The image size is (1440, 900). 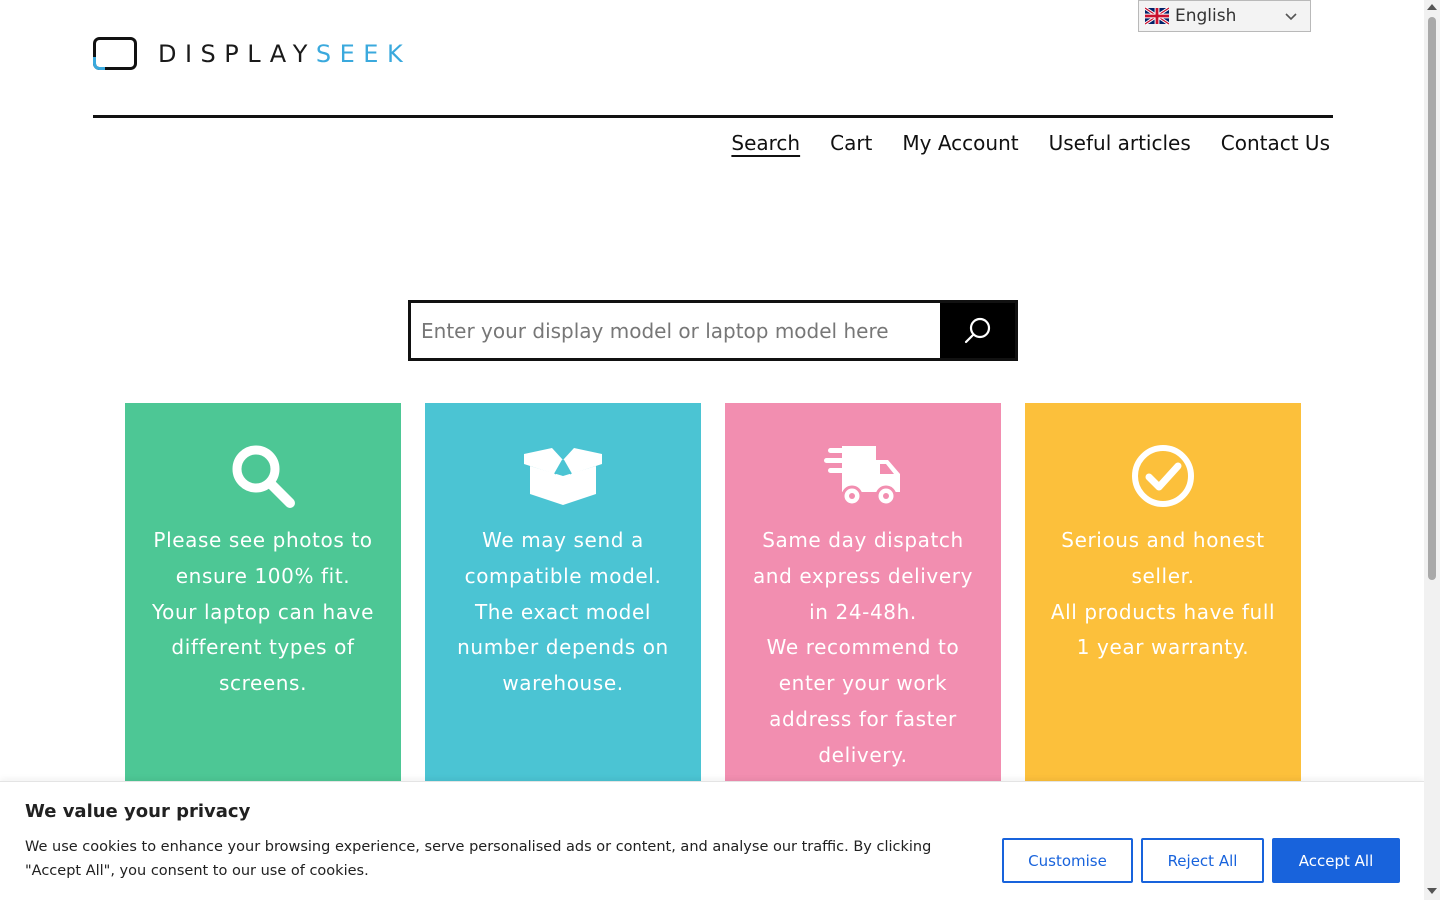 What do you see at coordinates (1432, 7) in the screenshot?
I see `scroll-up-arrow-icon` at bounding box center [1432, 7].